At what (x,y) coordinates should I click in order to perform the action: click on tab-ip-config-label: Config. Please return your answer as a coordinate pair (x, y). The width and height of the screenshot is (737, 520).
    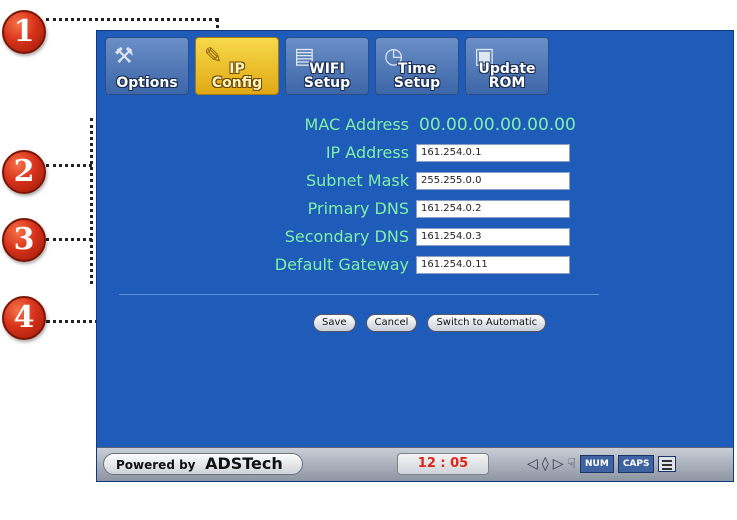
    Looking at the image, I should click on (237, 83).